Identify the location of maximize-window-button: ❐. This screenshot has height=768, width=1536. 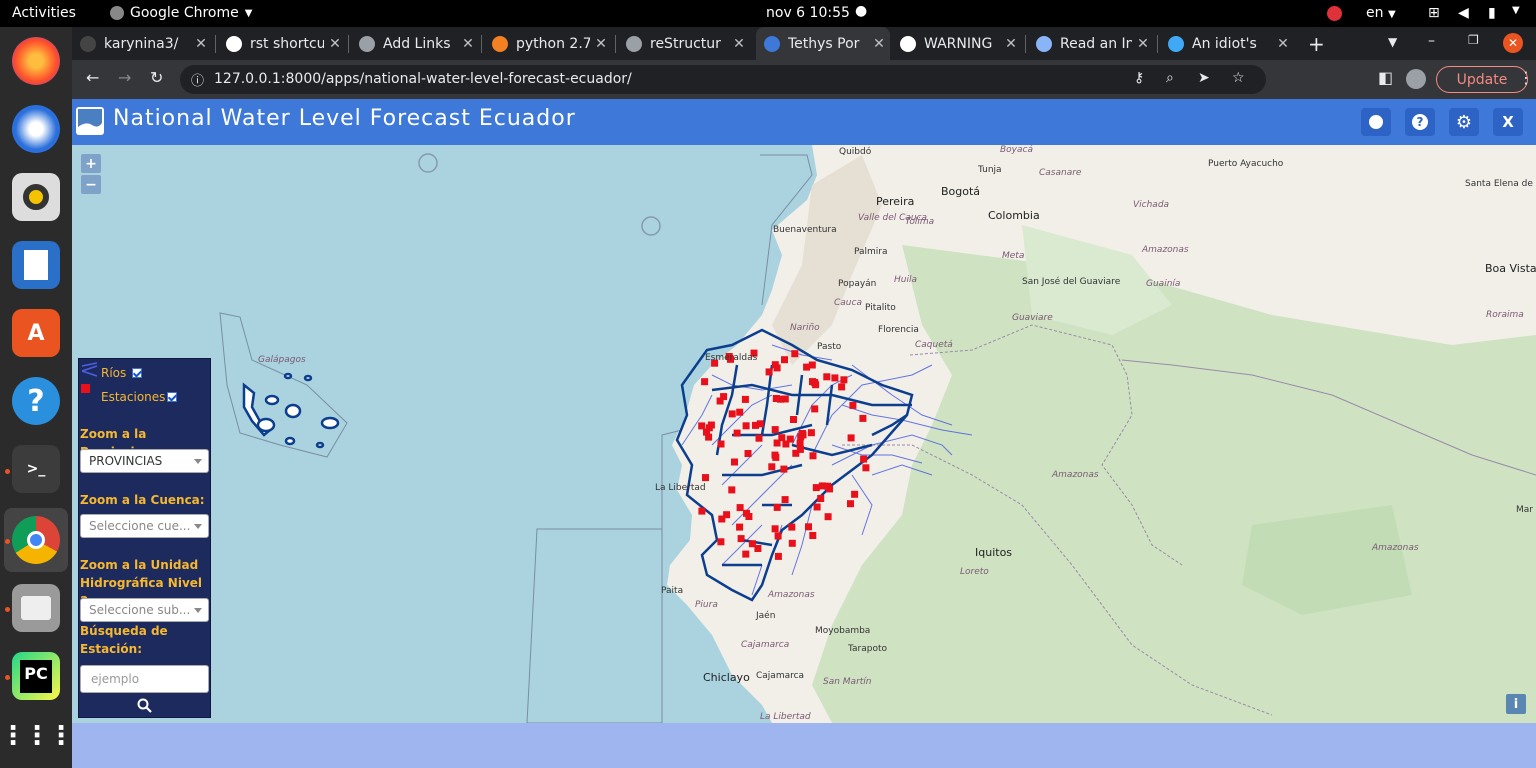
(1473, 40).